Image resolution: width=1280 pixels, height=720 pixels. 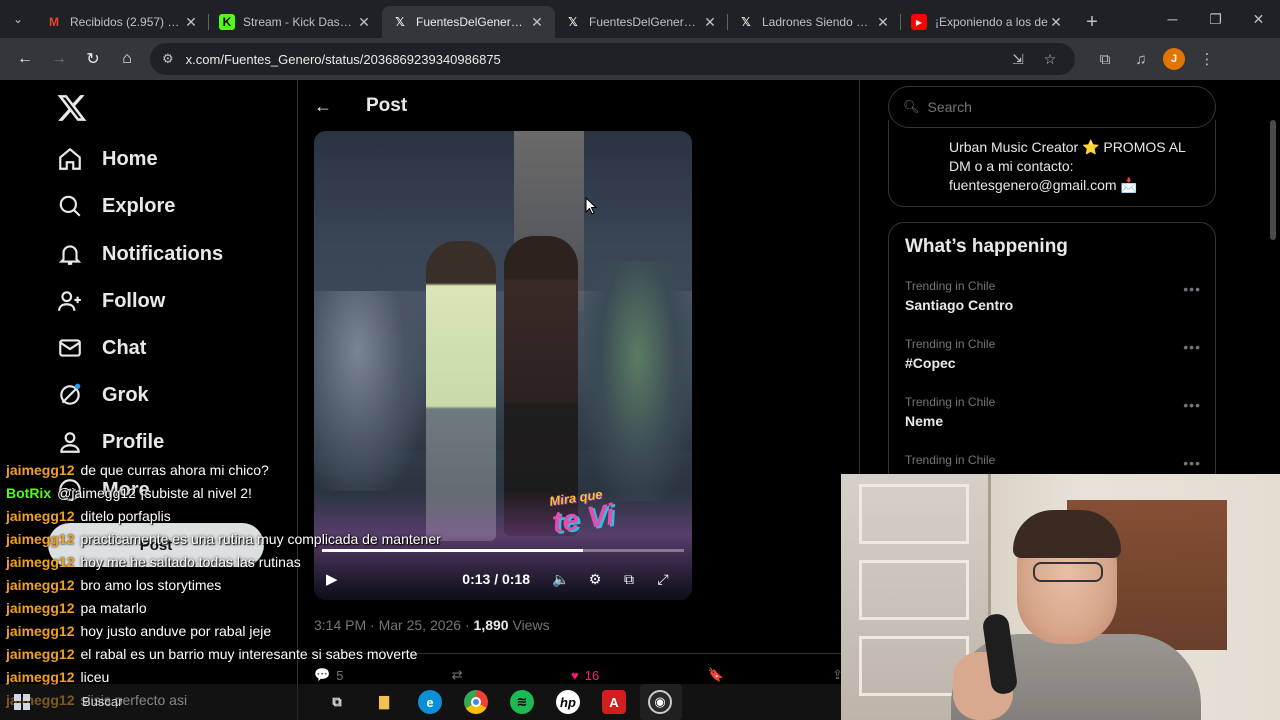 I want to click on profile-avatar: J, so click(x=1174, y=59).